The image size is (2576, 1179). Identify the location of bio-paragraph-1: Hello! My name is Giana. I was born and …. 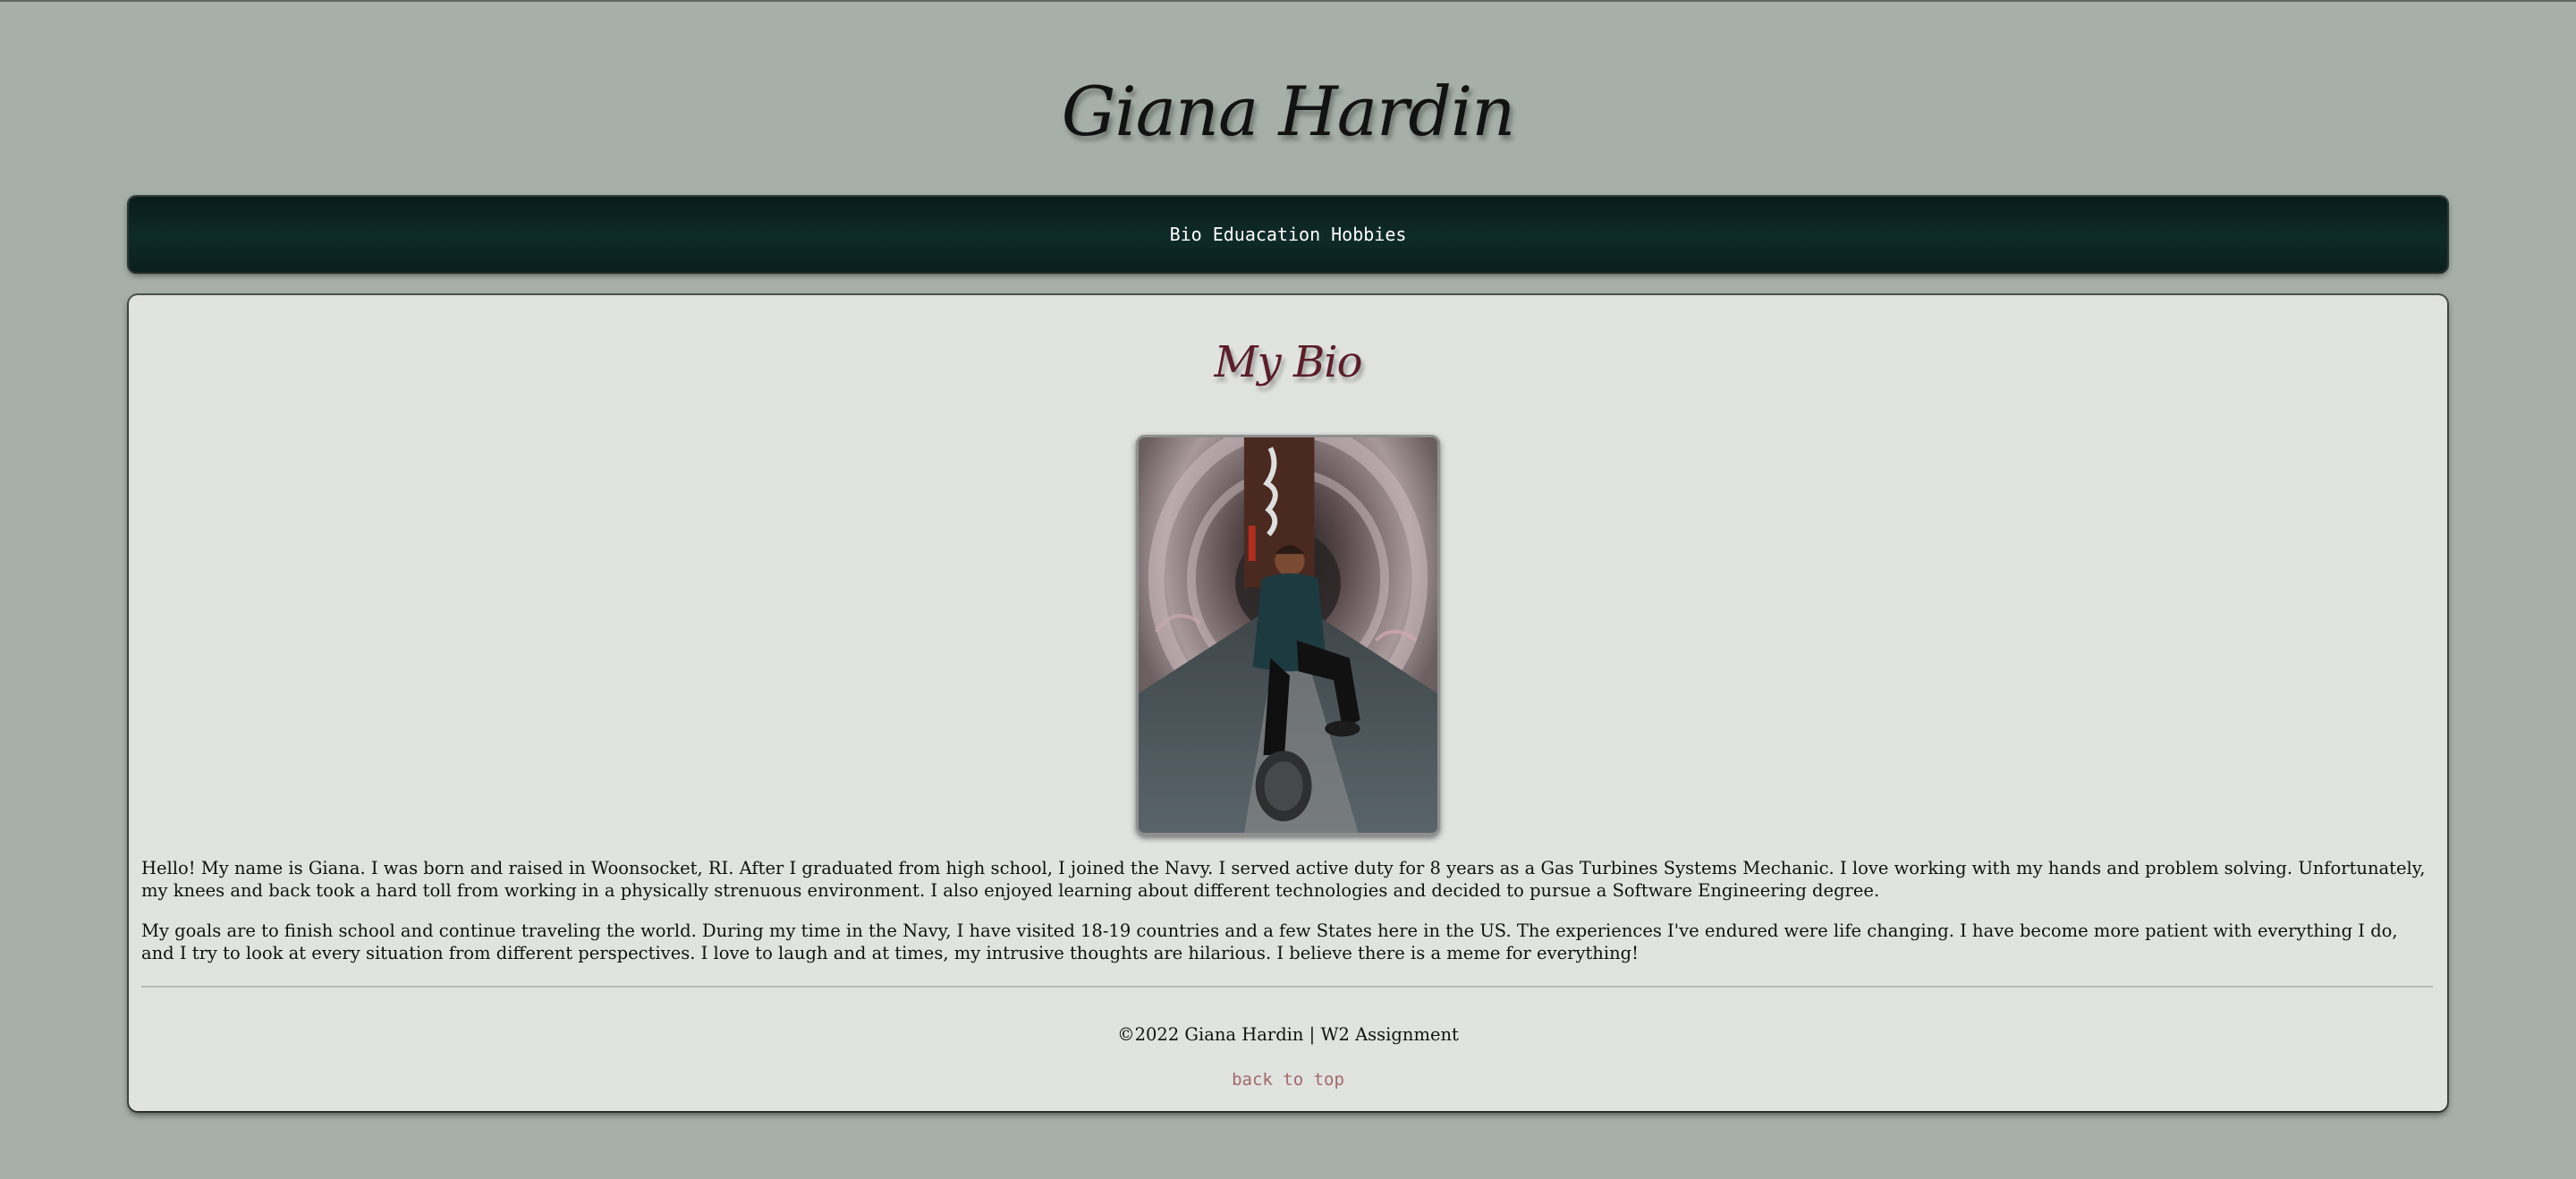
(1283, 879).